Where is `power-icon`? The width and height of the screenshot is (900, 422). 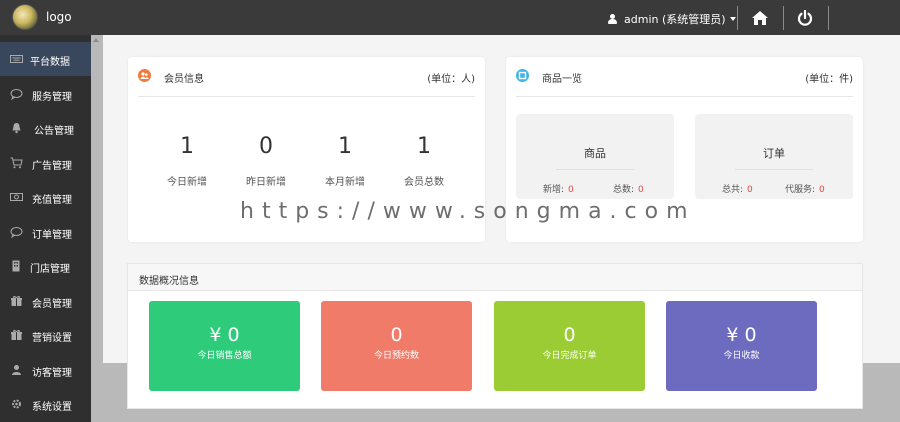
power-icon is located at coordinates (805, 18).